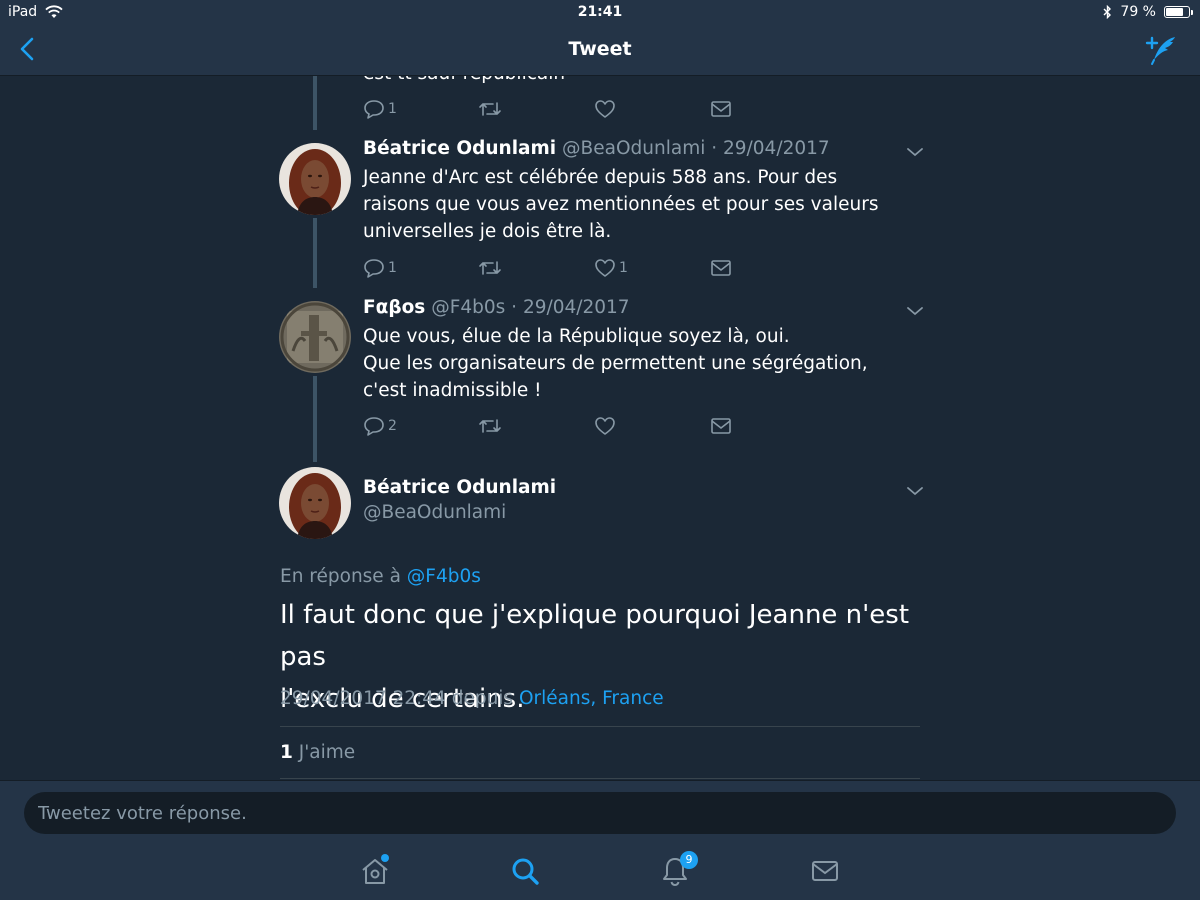  I want to click on status-time: 21:41, so click(600, 12).